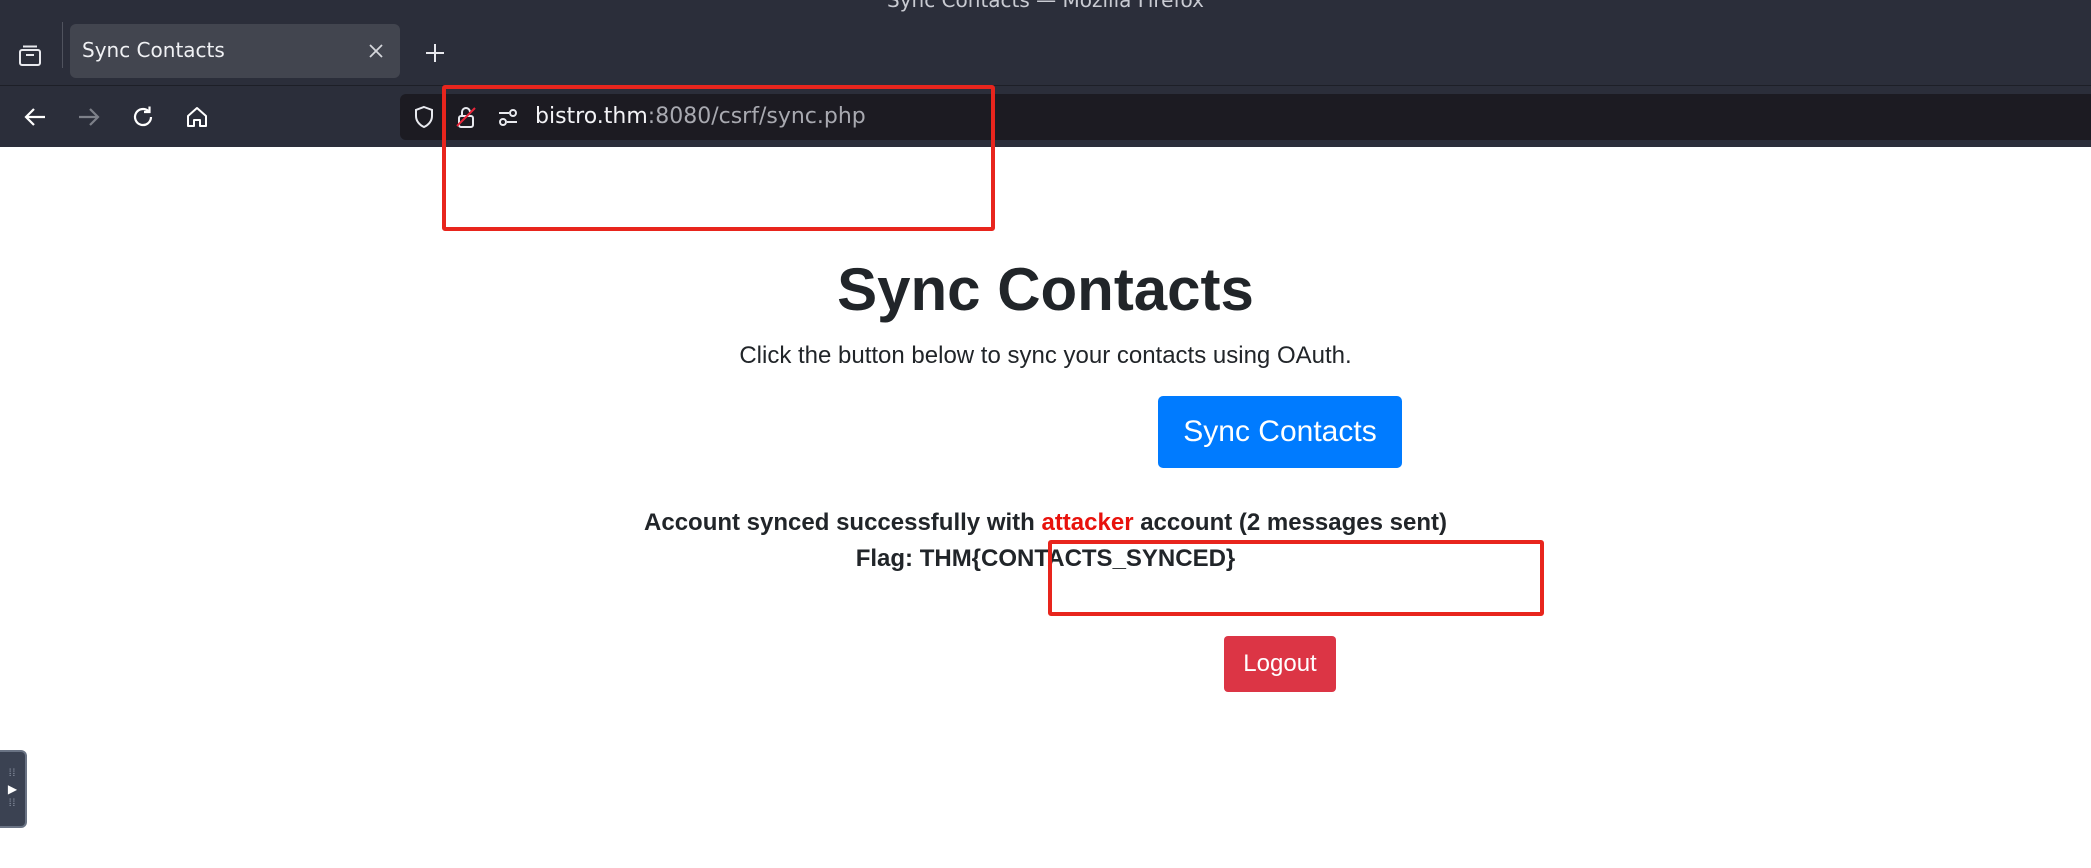 This screenshot has width=2091, height=868. What do you see at coordinates (1280, 664) in the screenshot?
I see `logout-button: Logout` at bounding box center [1280, 664].